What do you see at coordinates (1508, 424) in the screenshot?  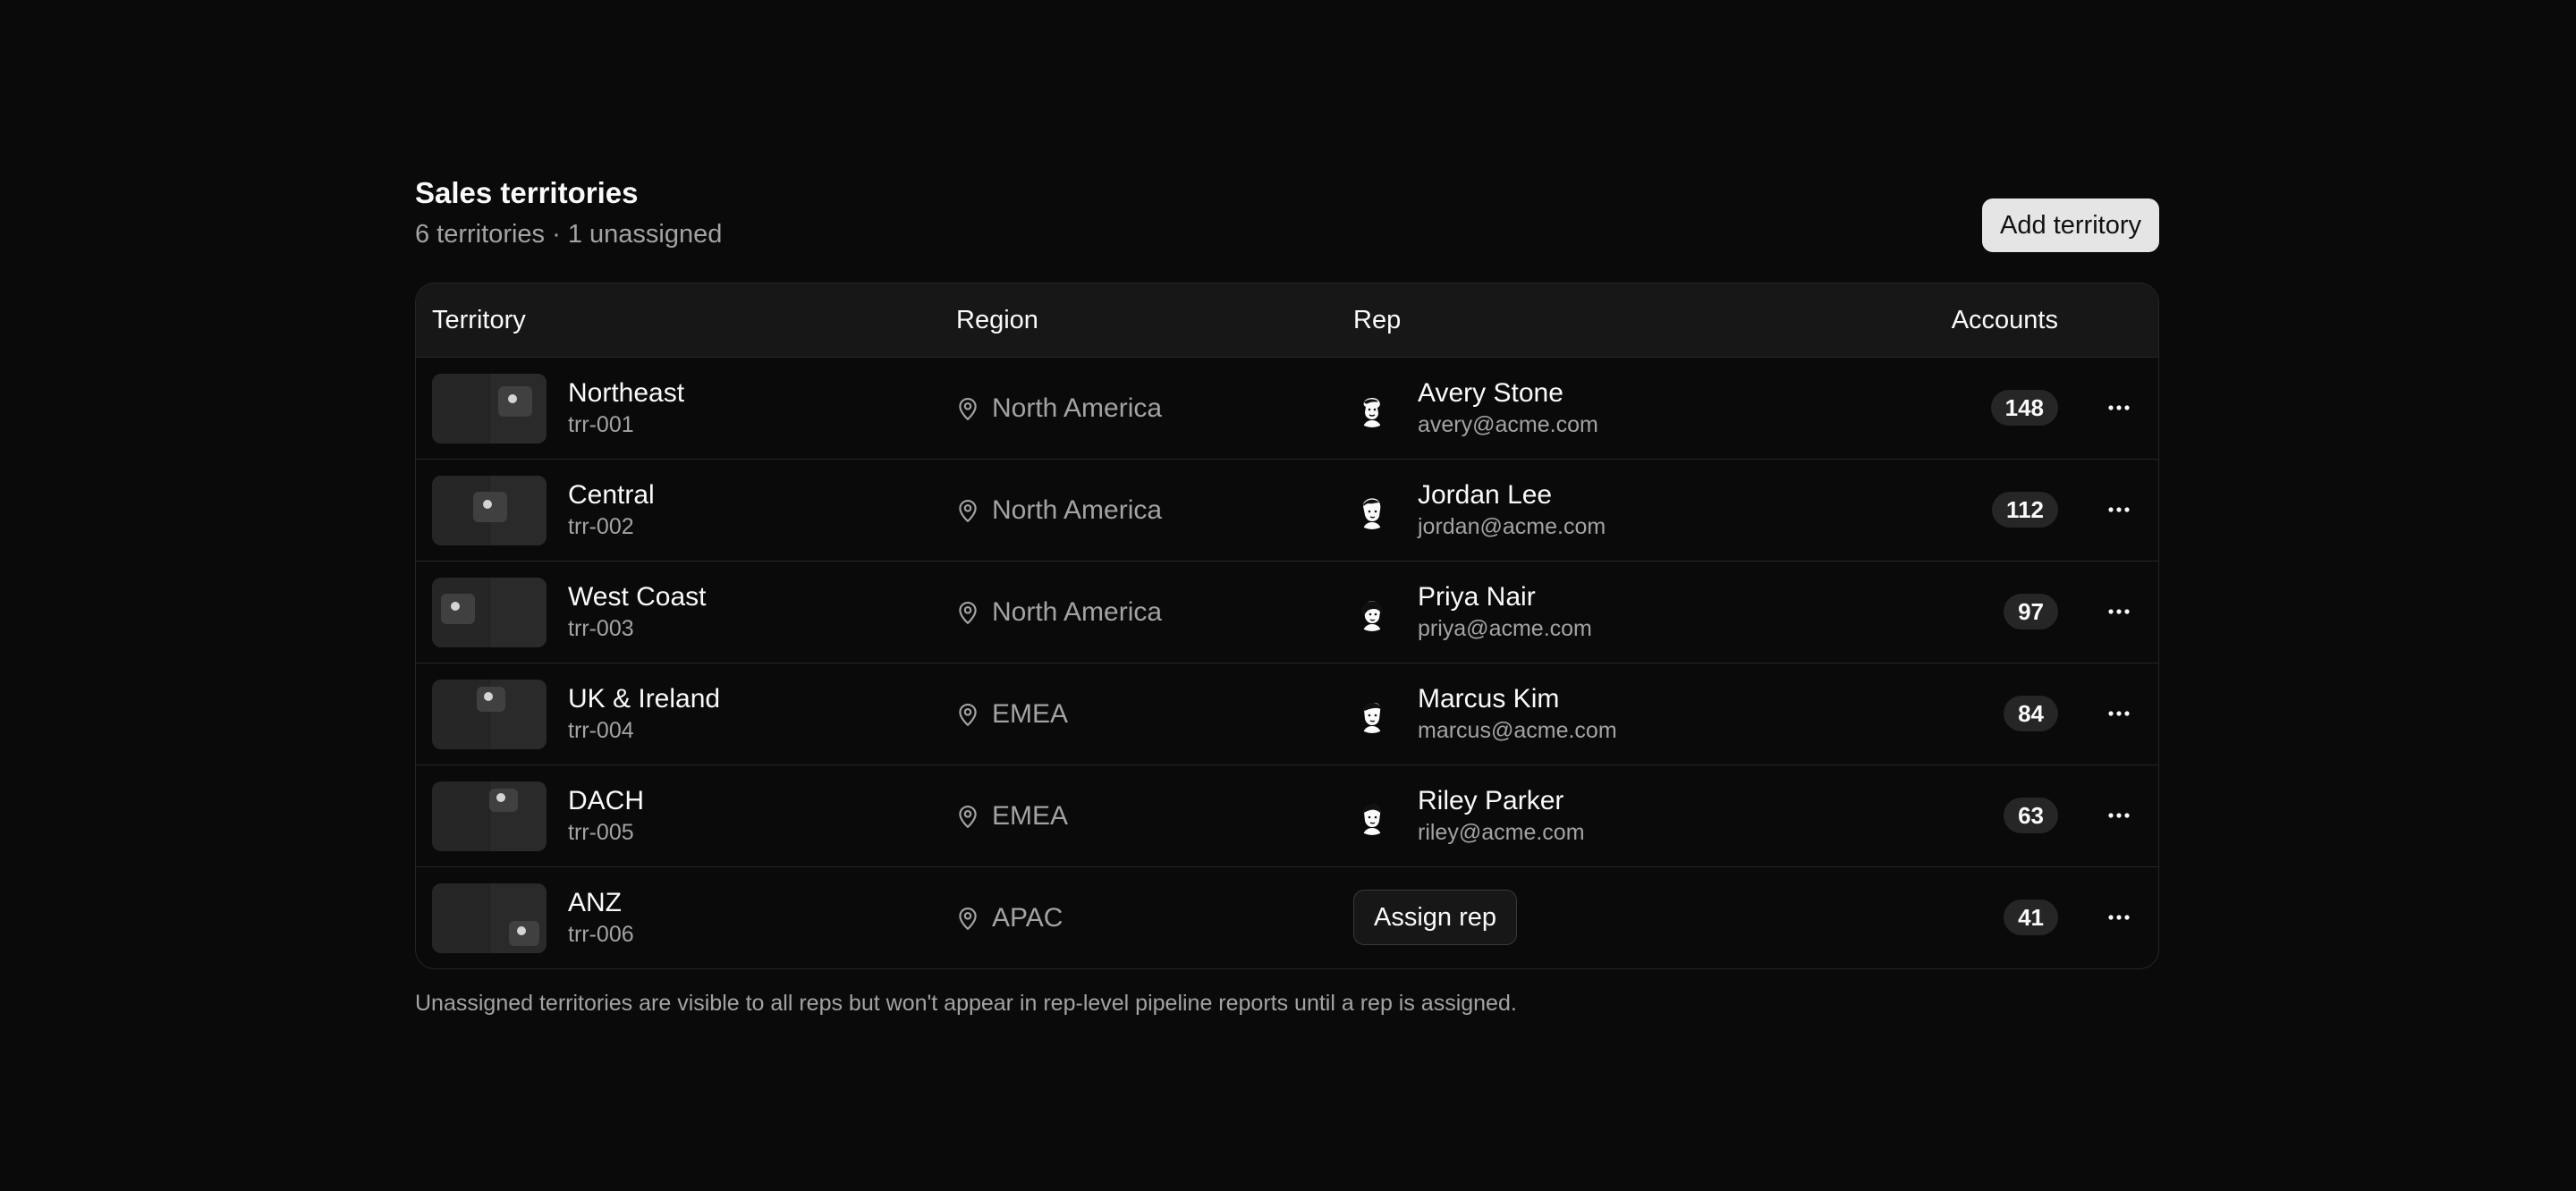 I see `rep-email: avery@acme.com` at bounding box center [1508, 424].